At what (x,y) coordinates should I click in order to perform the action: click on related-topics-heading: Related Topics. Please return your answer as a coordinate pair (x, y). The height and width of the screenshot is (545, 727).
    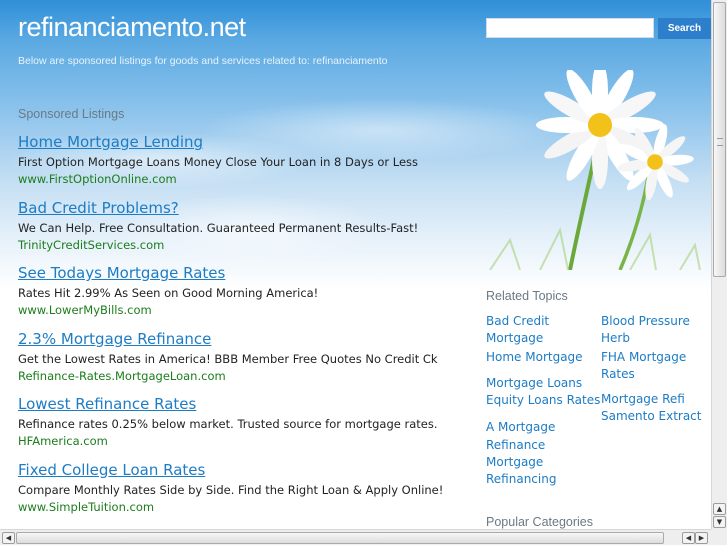
    Looking at the image, I should click on (527, 296).